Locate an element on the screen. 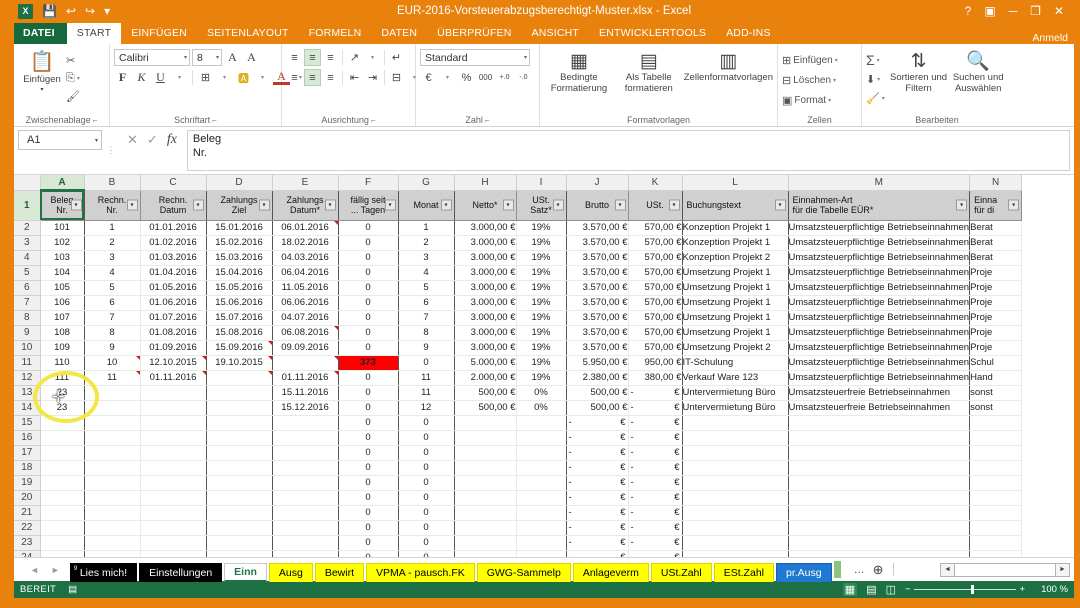  grid-cell: sonst is located at coordinates (996, 408).